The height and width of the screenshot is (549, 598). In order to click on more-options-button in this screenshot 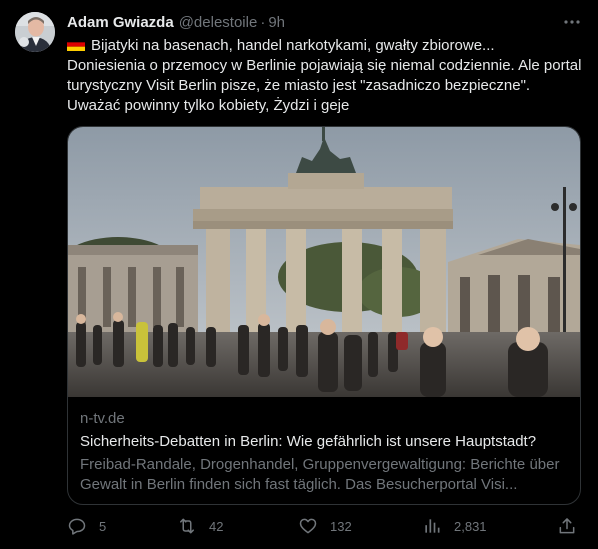, I will do `click(572, 22)`.